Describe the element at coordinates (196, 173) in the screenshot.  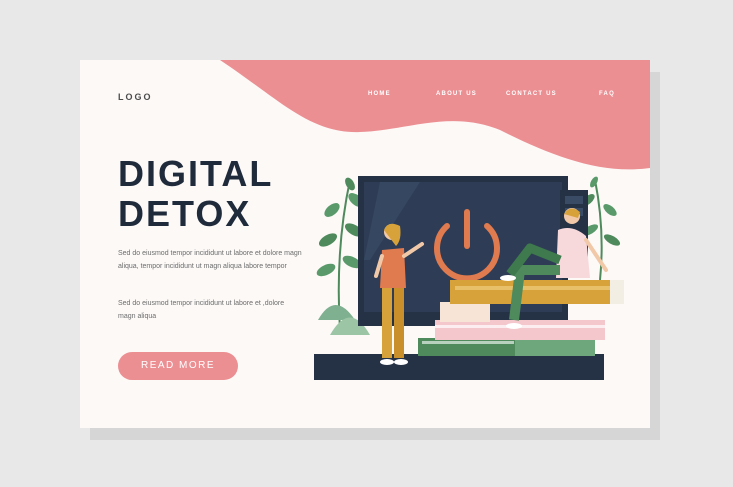
I see `title-line-1: DIGITAL` at that location.